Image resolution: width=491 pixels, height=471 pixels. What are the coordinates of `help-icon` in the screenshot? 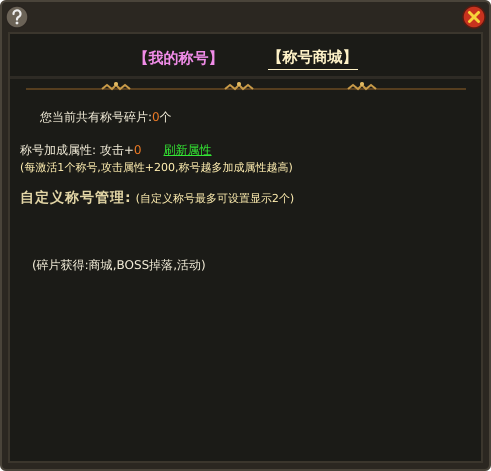 It's located at (17, 17).